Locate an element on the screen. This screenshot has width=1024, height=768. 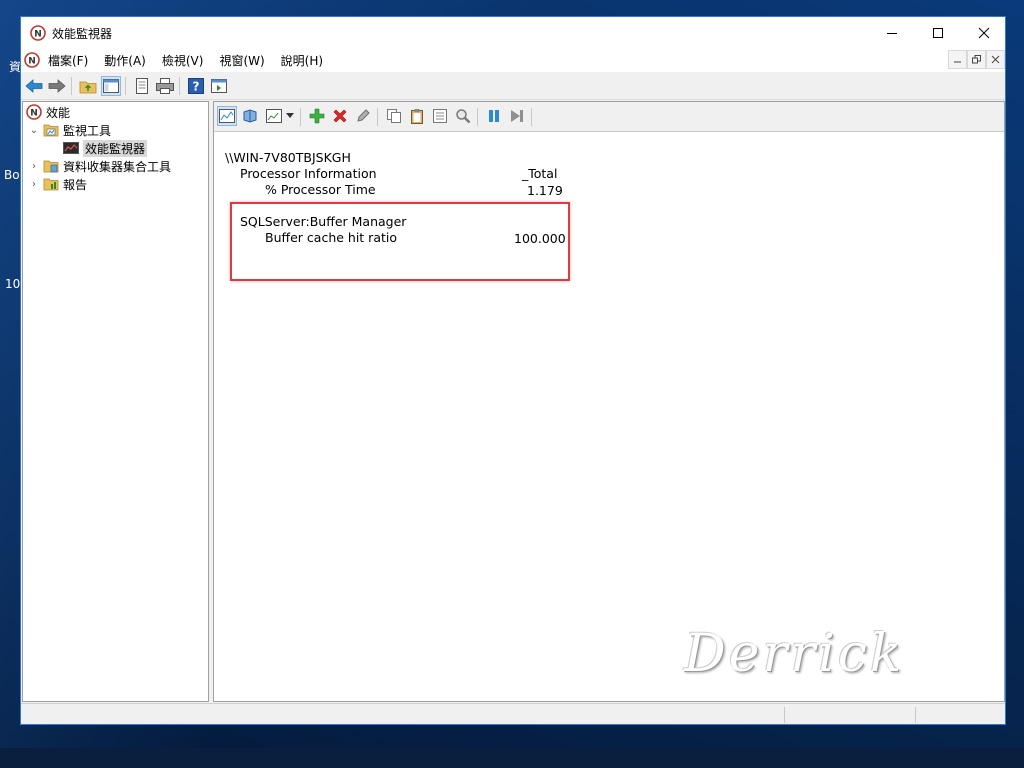
copy-icon is located at coordinates (394, 116).